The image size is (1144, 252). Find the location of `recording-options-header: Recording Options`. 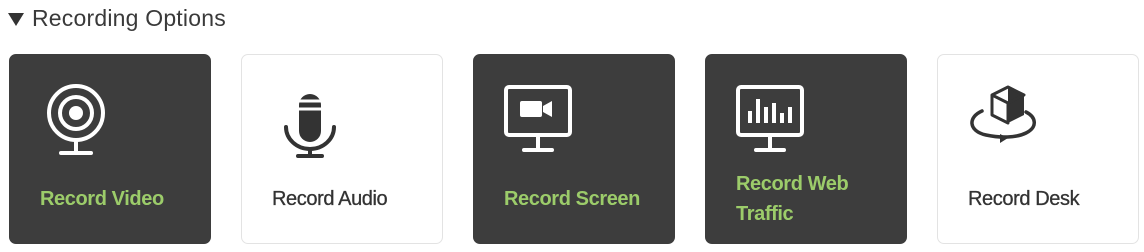

recording-options-header: Recording Options is located at coordinates (117, 18).